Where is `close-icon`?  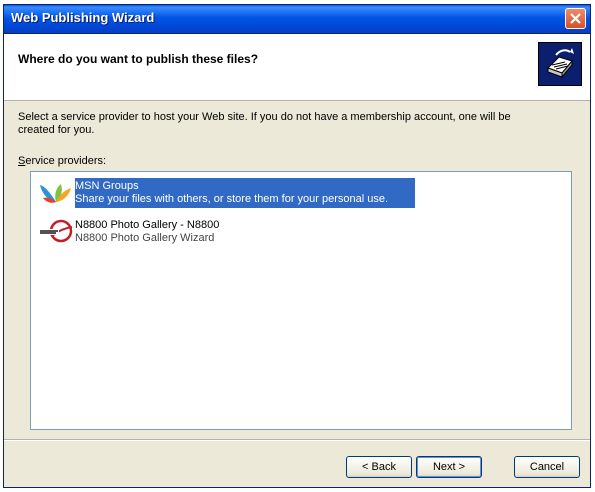 close-icon is located at coordinates (575, 18).